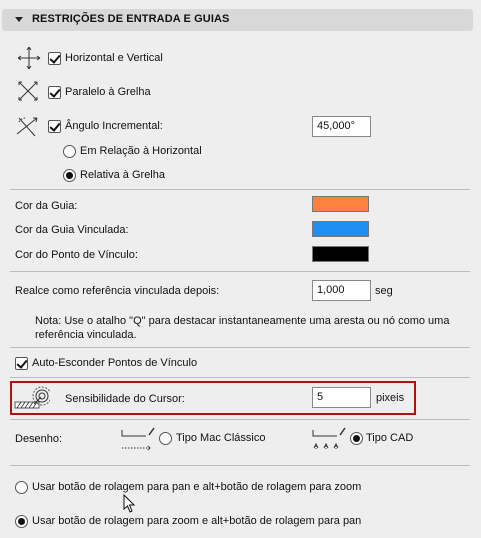 The image size is (481, 538). Describe the element at coordinates (21, 487) in the screenshot. I see `scroll-pan-zoom-radio` at that location.